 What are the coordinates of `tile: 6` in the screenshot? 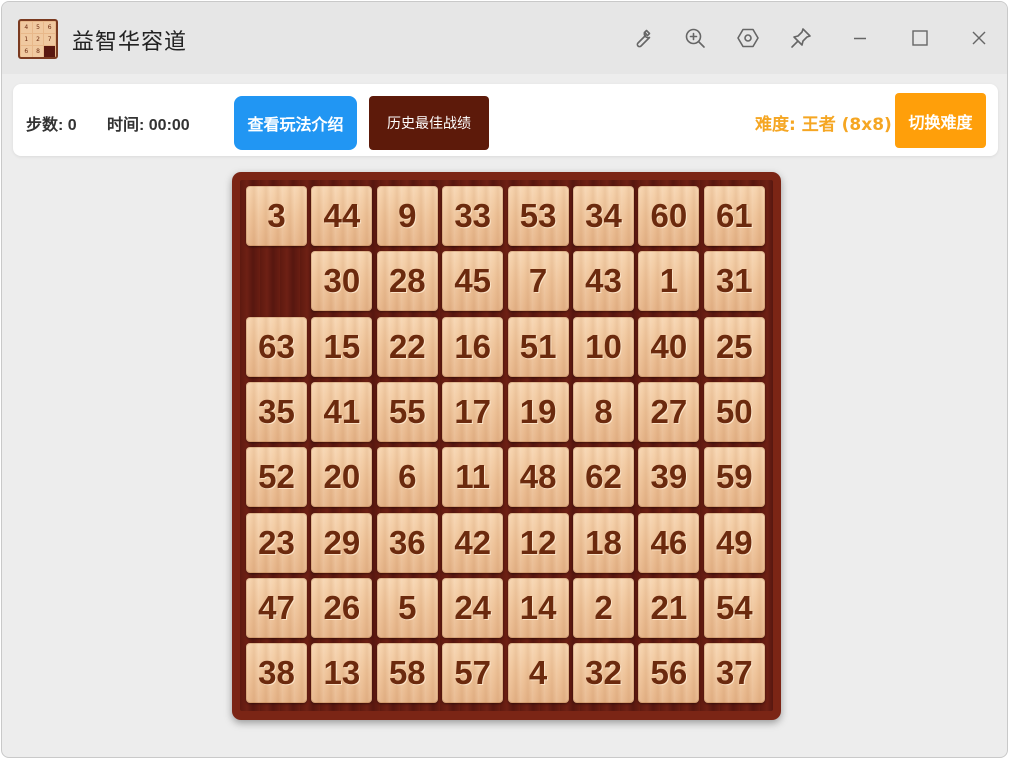 It's located at (407, 477).